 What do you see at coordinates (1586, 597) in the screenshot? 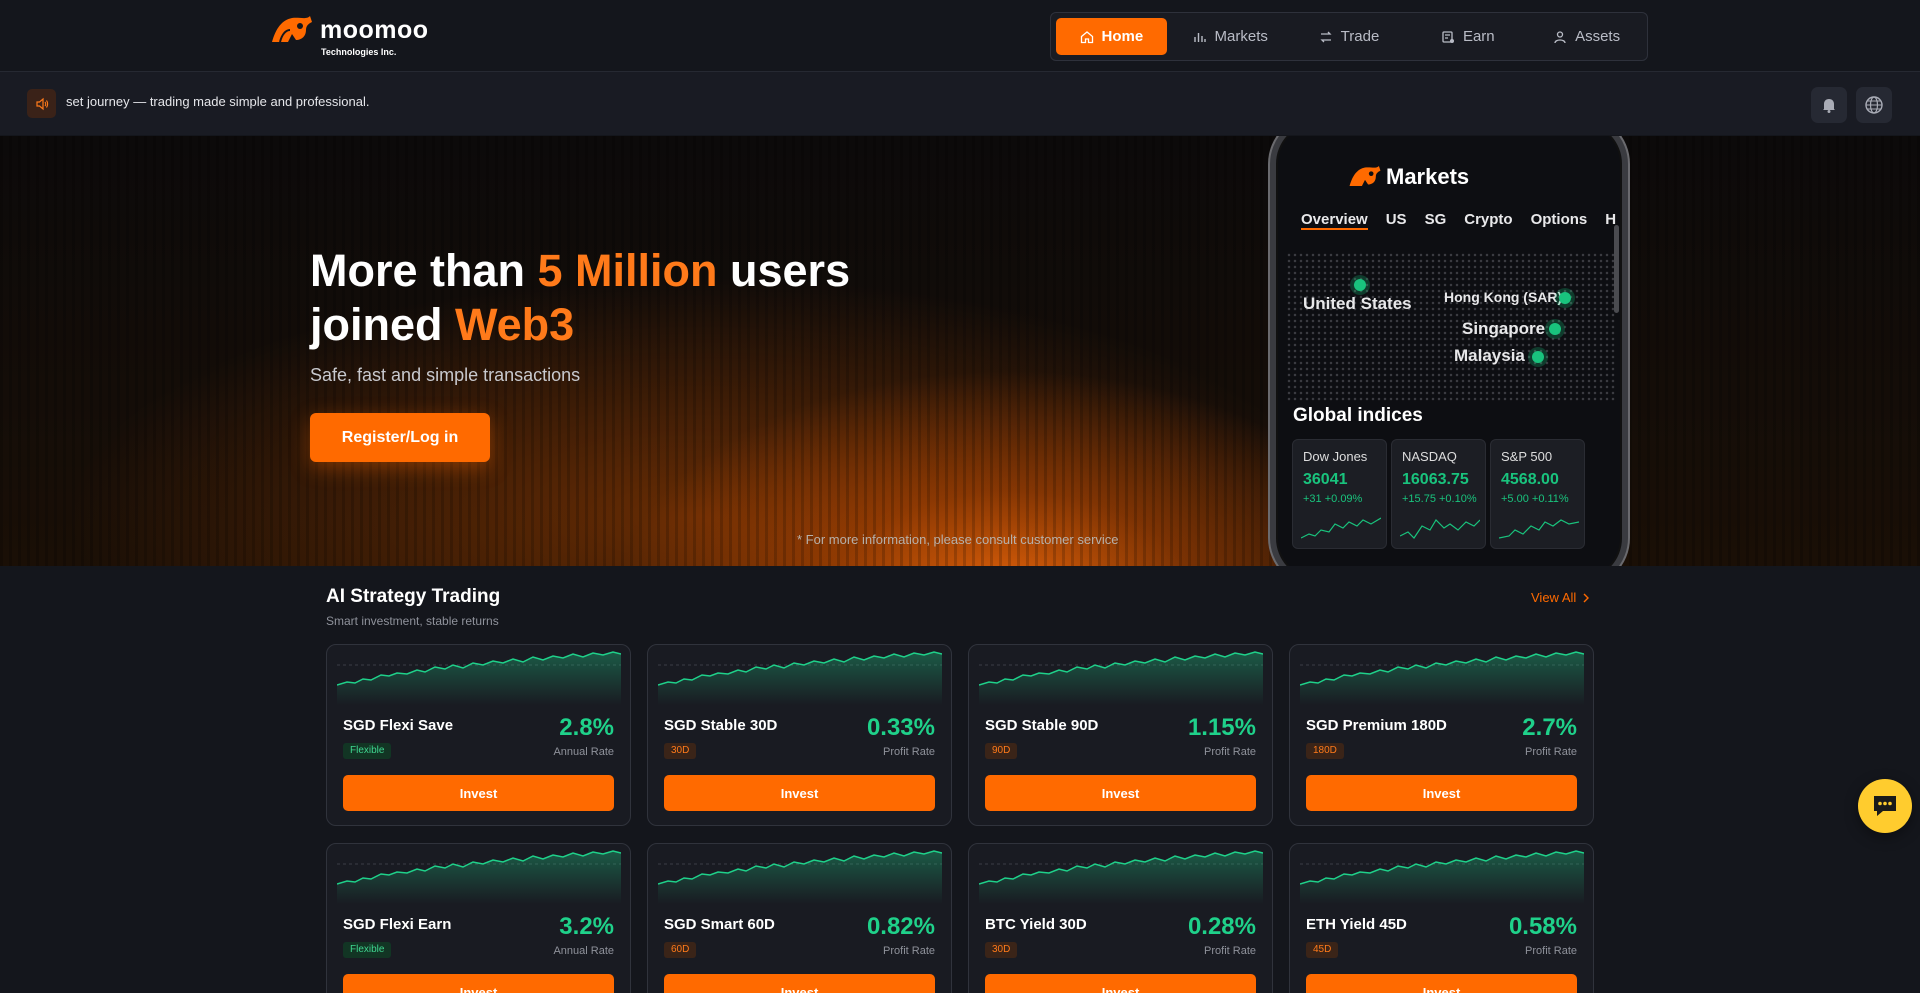
I see `chevron-right-icon` at bounding box center [1586, 597].